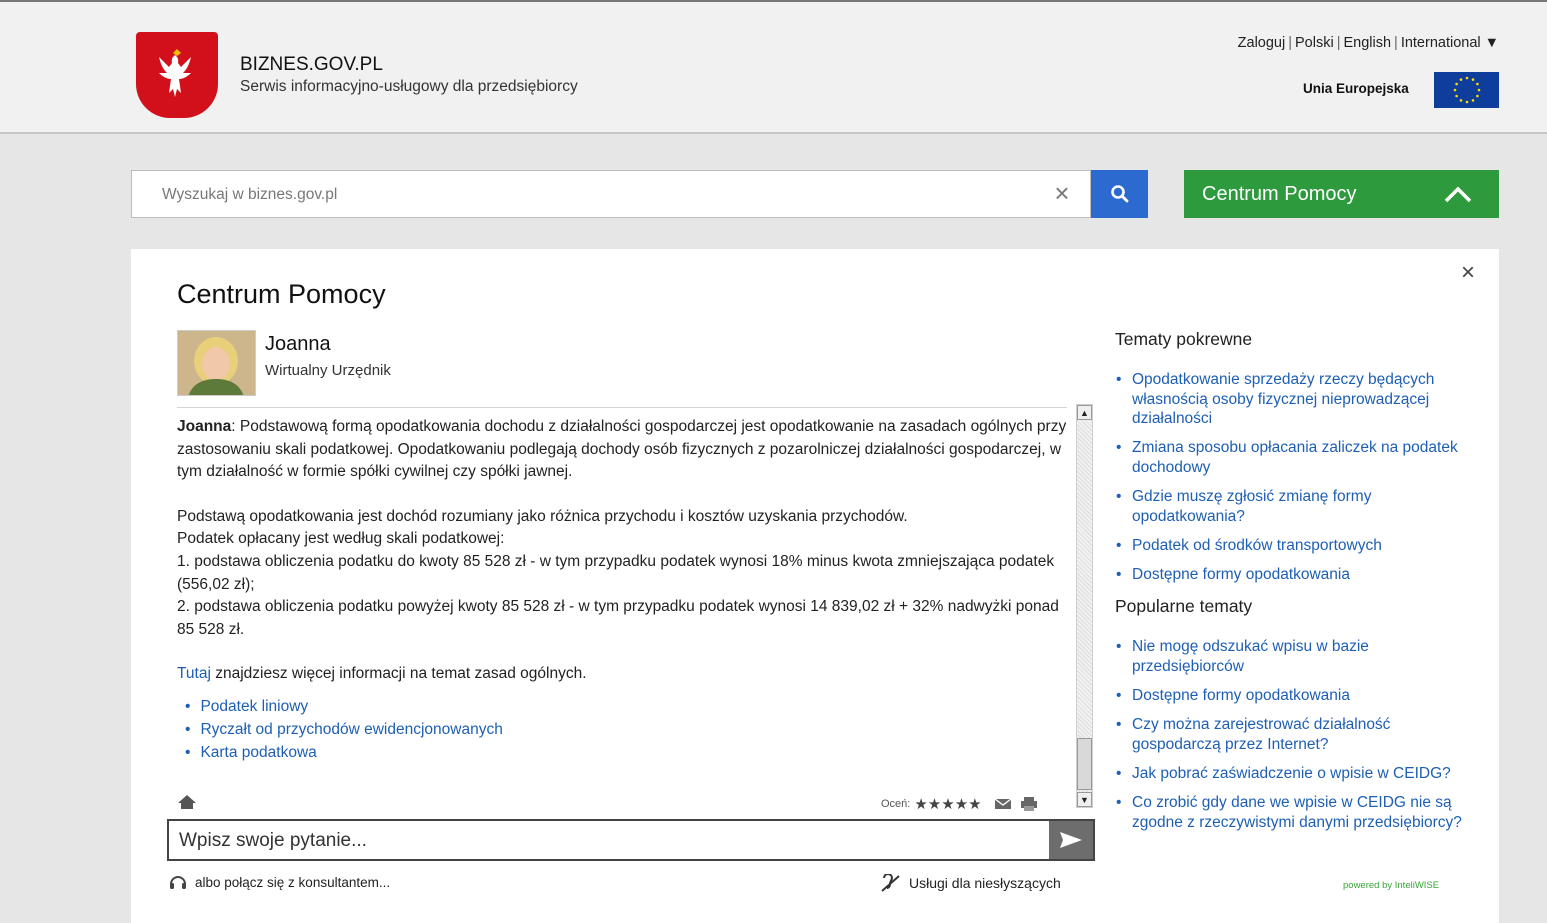 The image size is (1547, 923). I want to click on search-input, so click(592, 195).